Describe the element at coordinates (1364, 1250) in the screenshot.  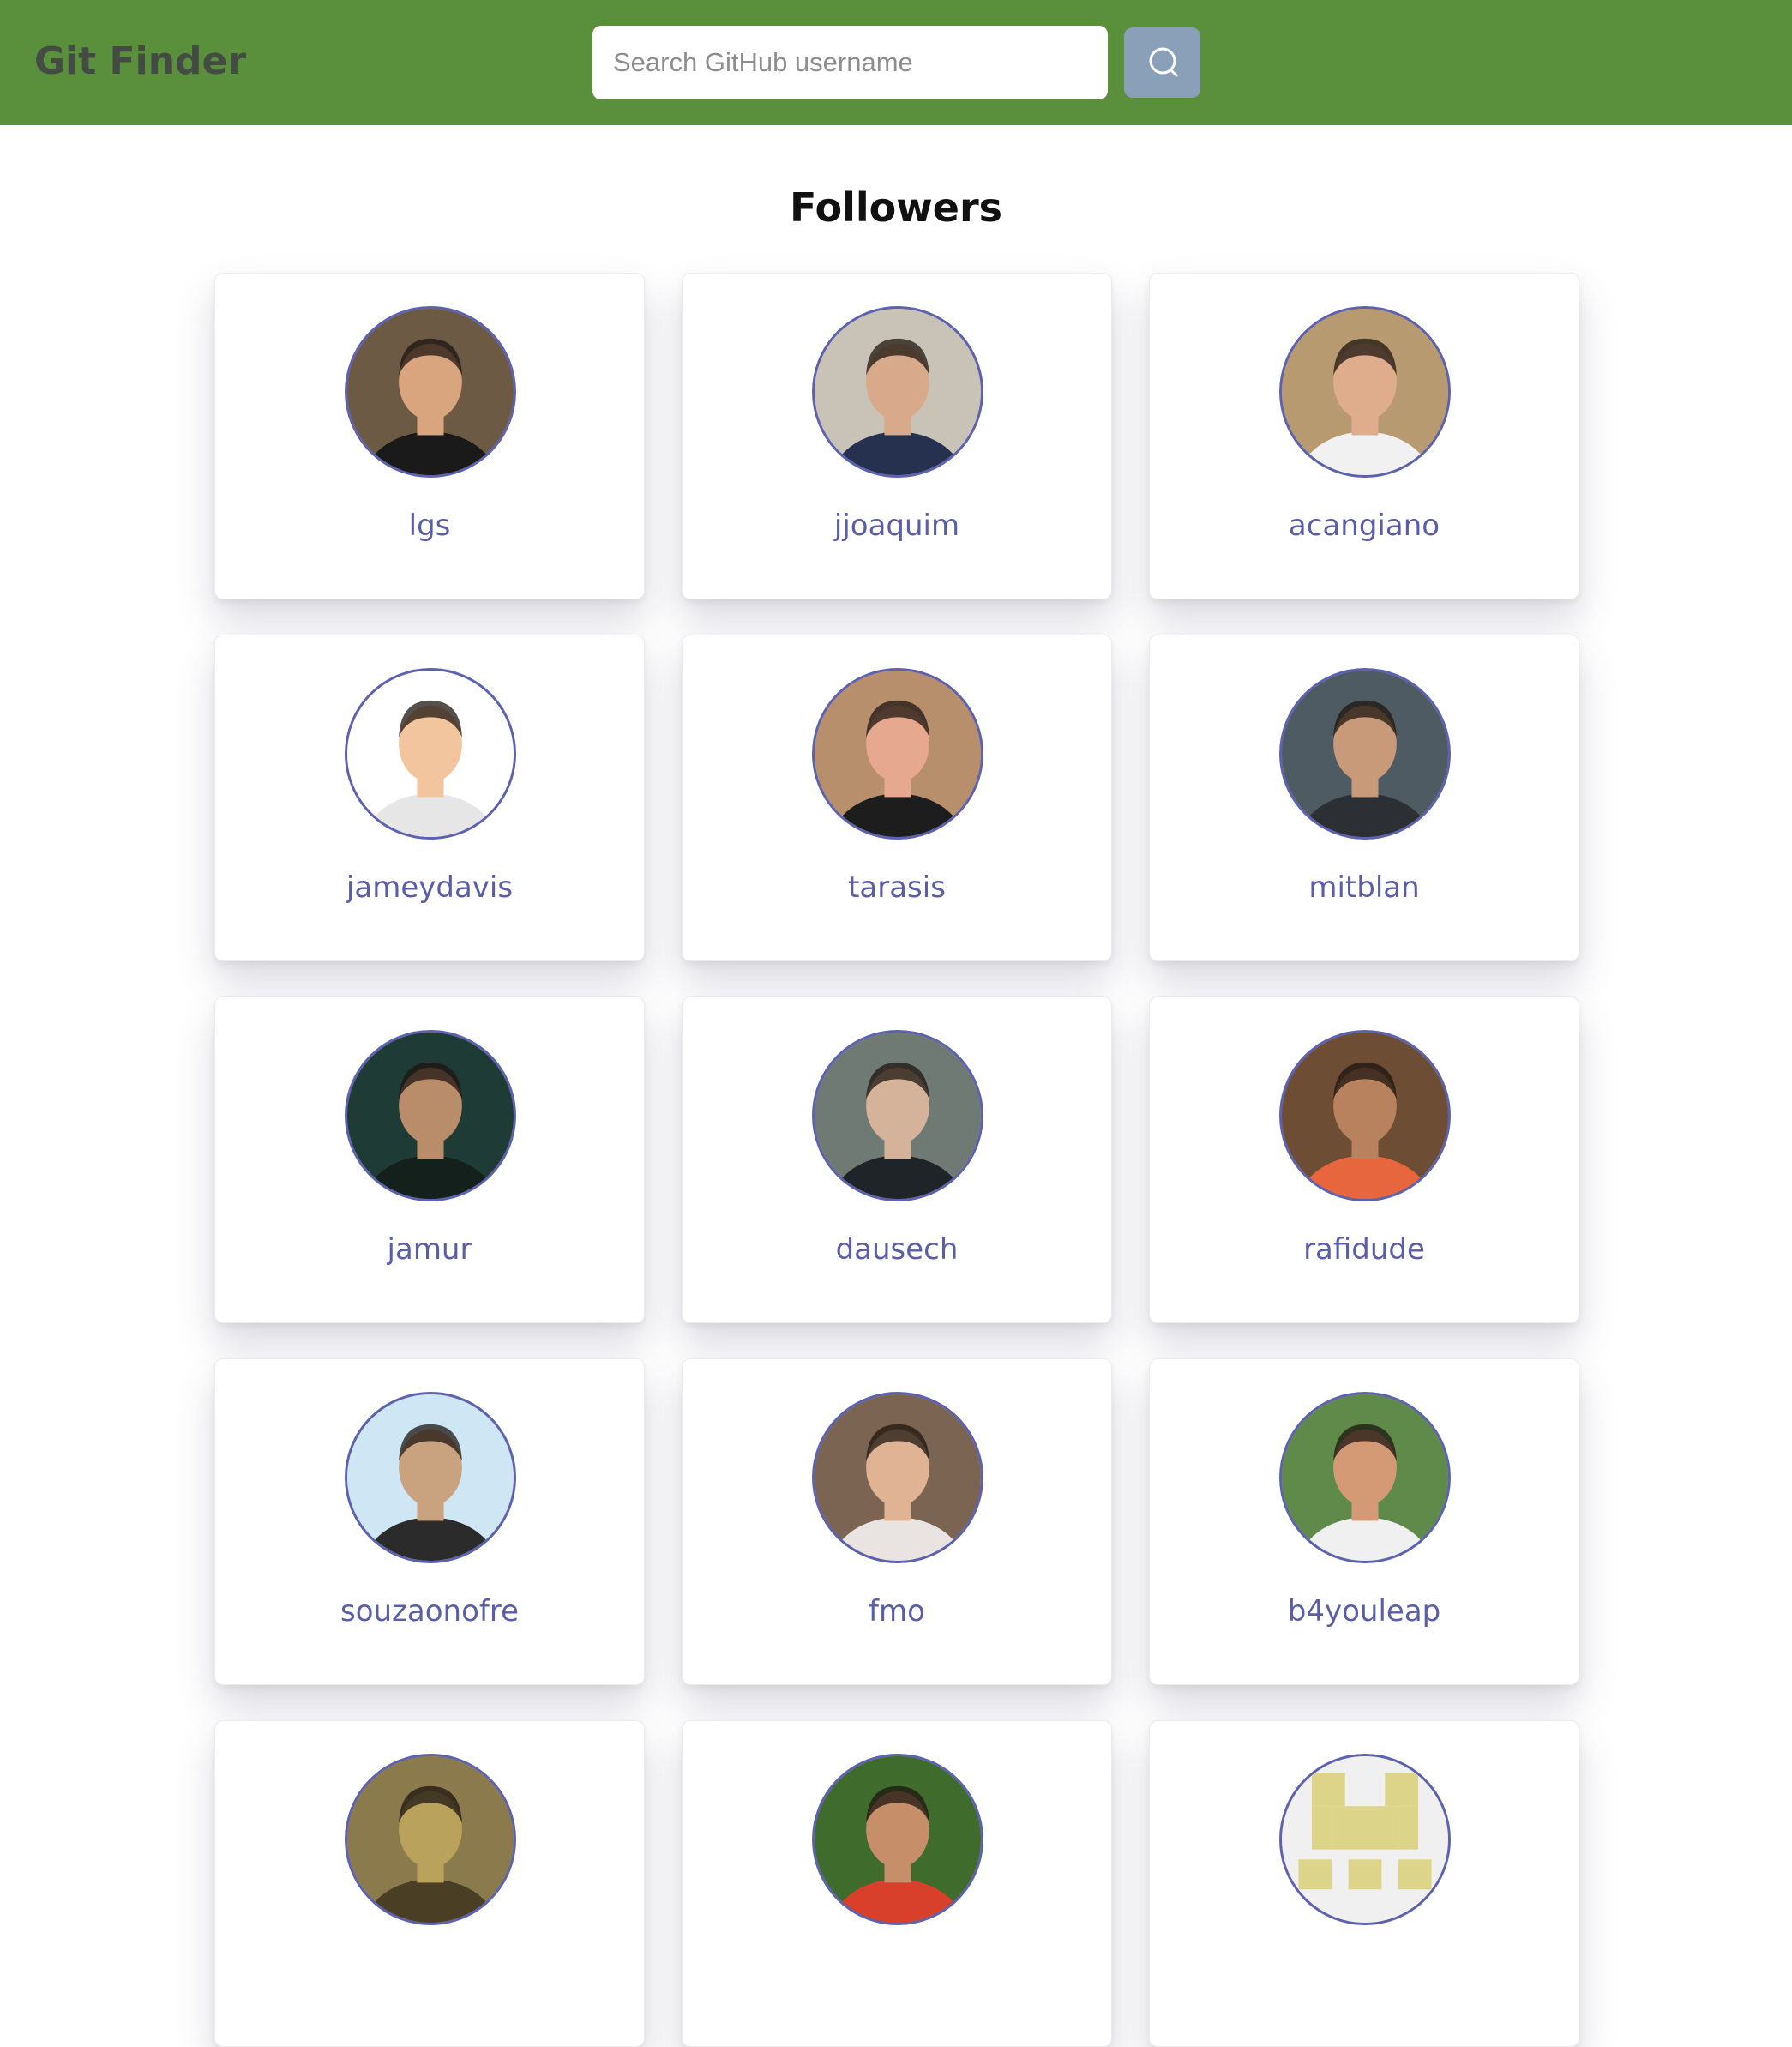
I see `follower-username: rafidude` at that location.